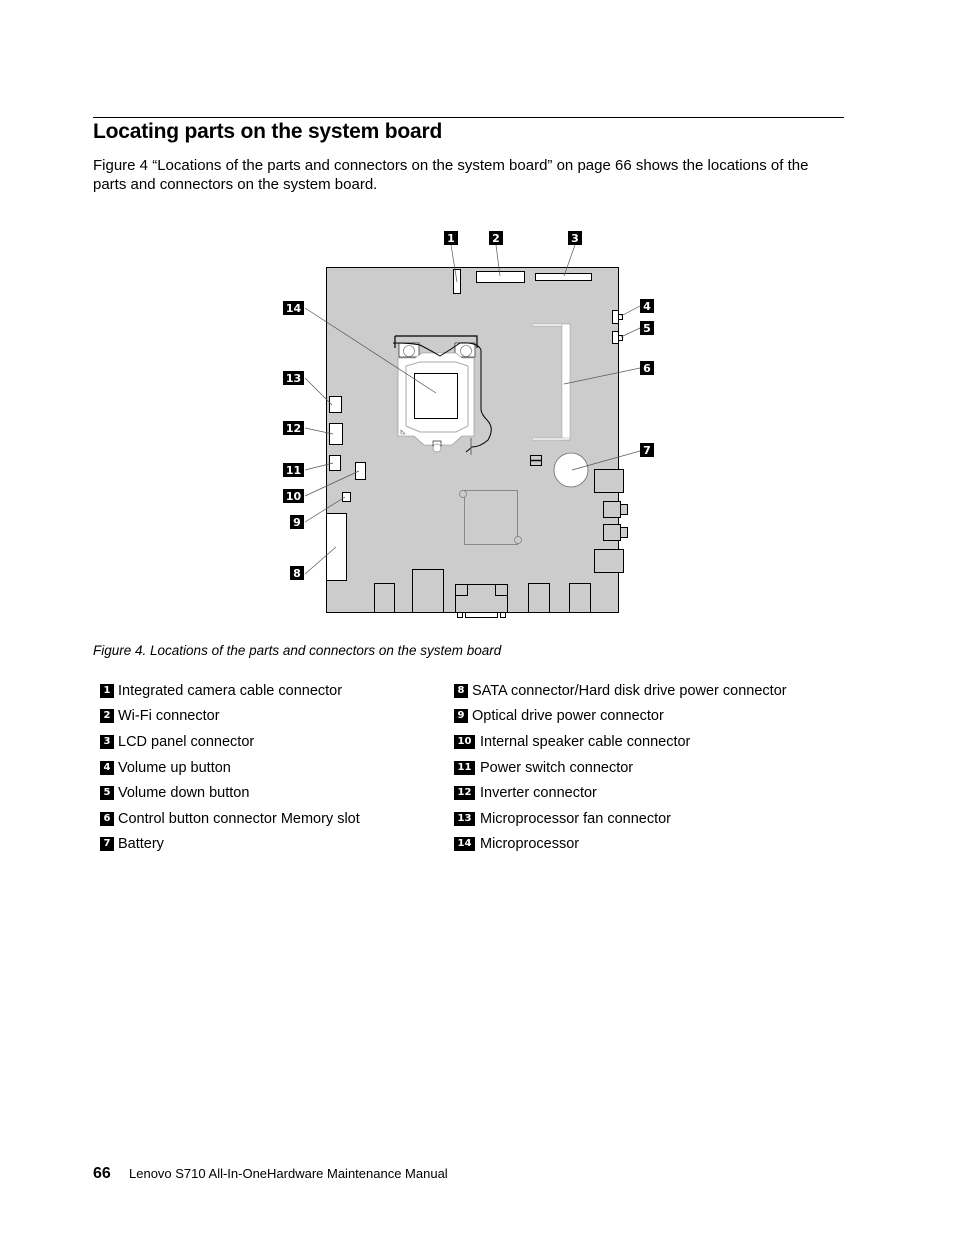  Describe the element at coordinates (336, 547) in the screenshot. I see `sata-connector` at that location.